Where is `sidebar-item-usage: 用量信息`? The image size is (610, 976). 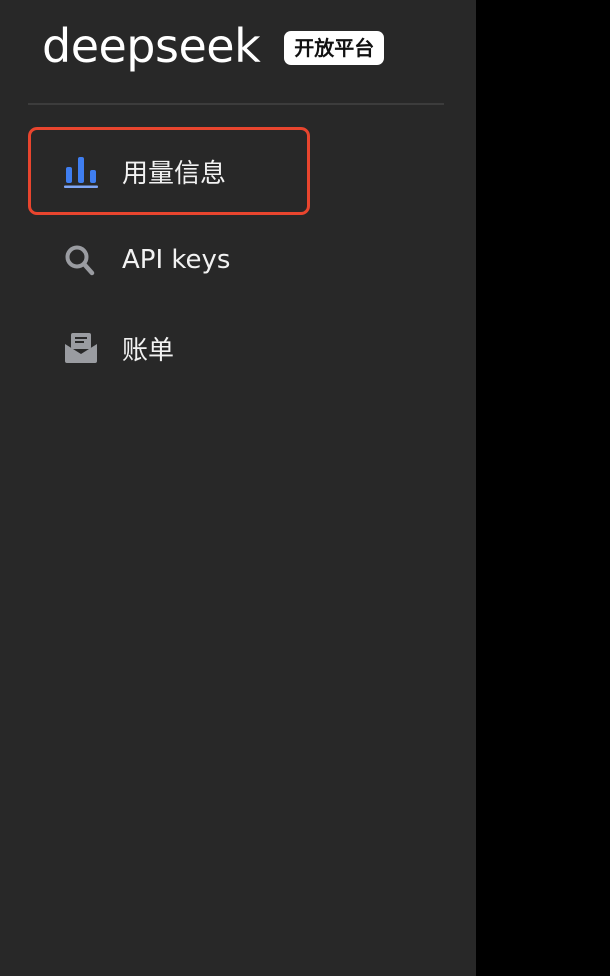
sidebar-item-usage: 用量信息 is located at coordinates (169, 171).